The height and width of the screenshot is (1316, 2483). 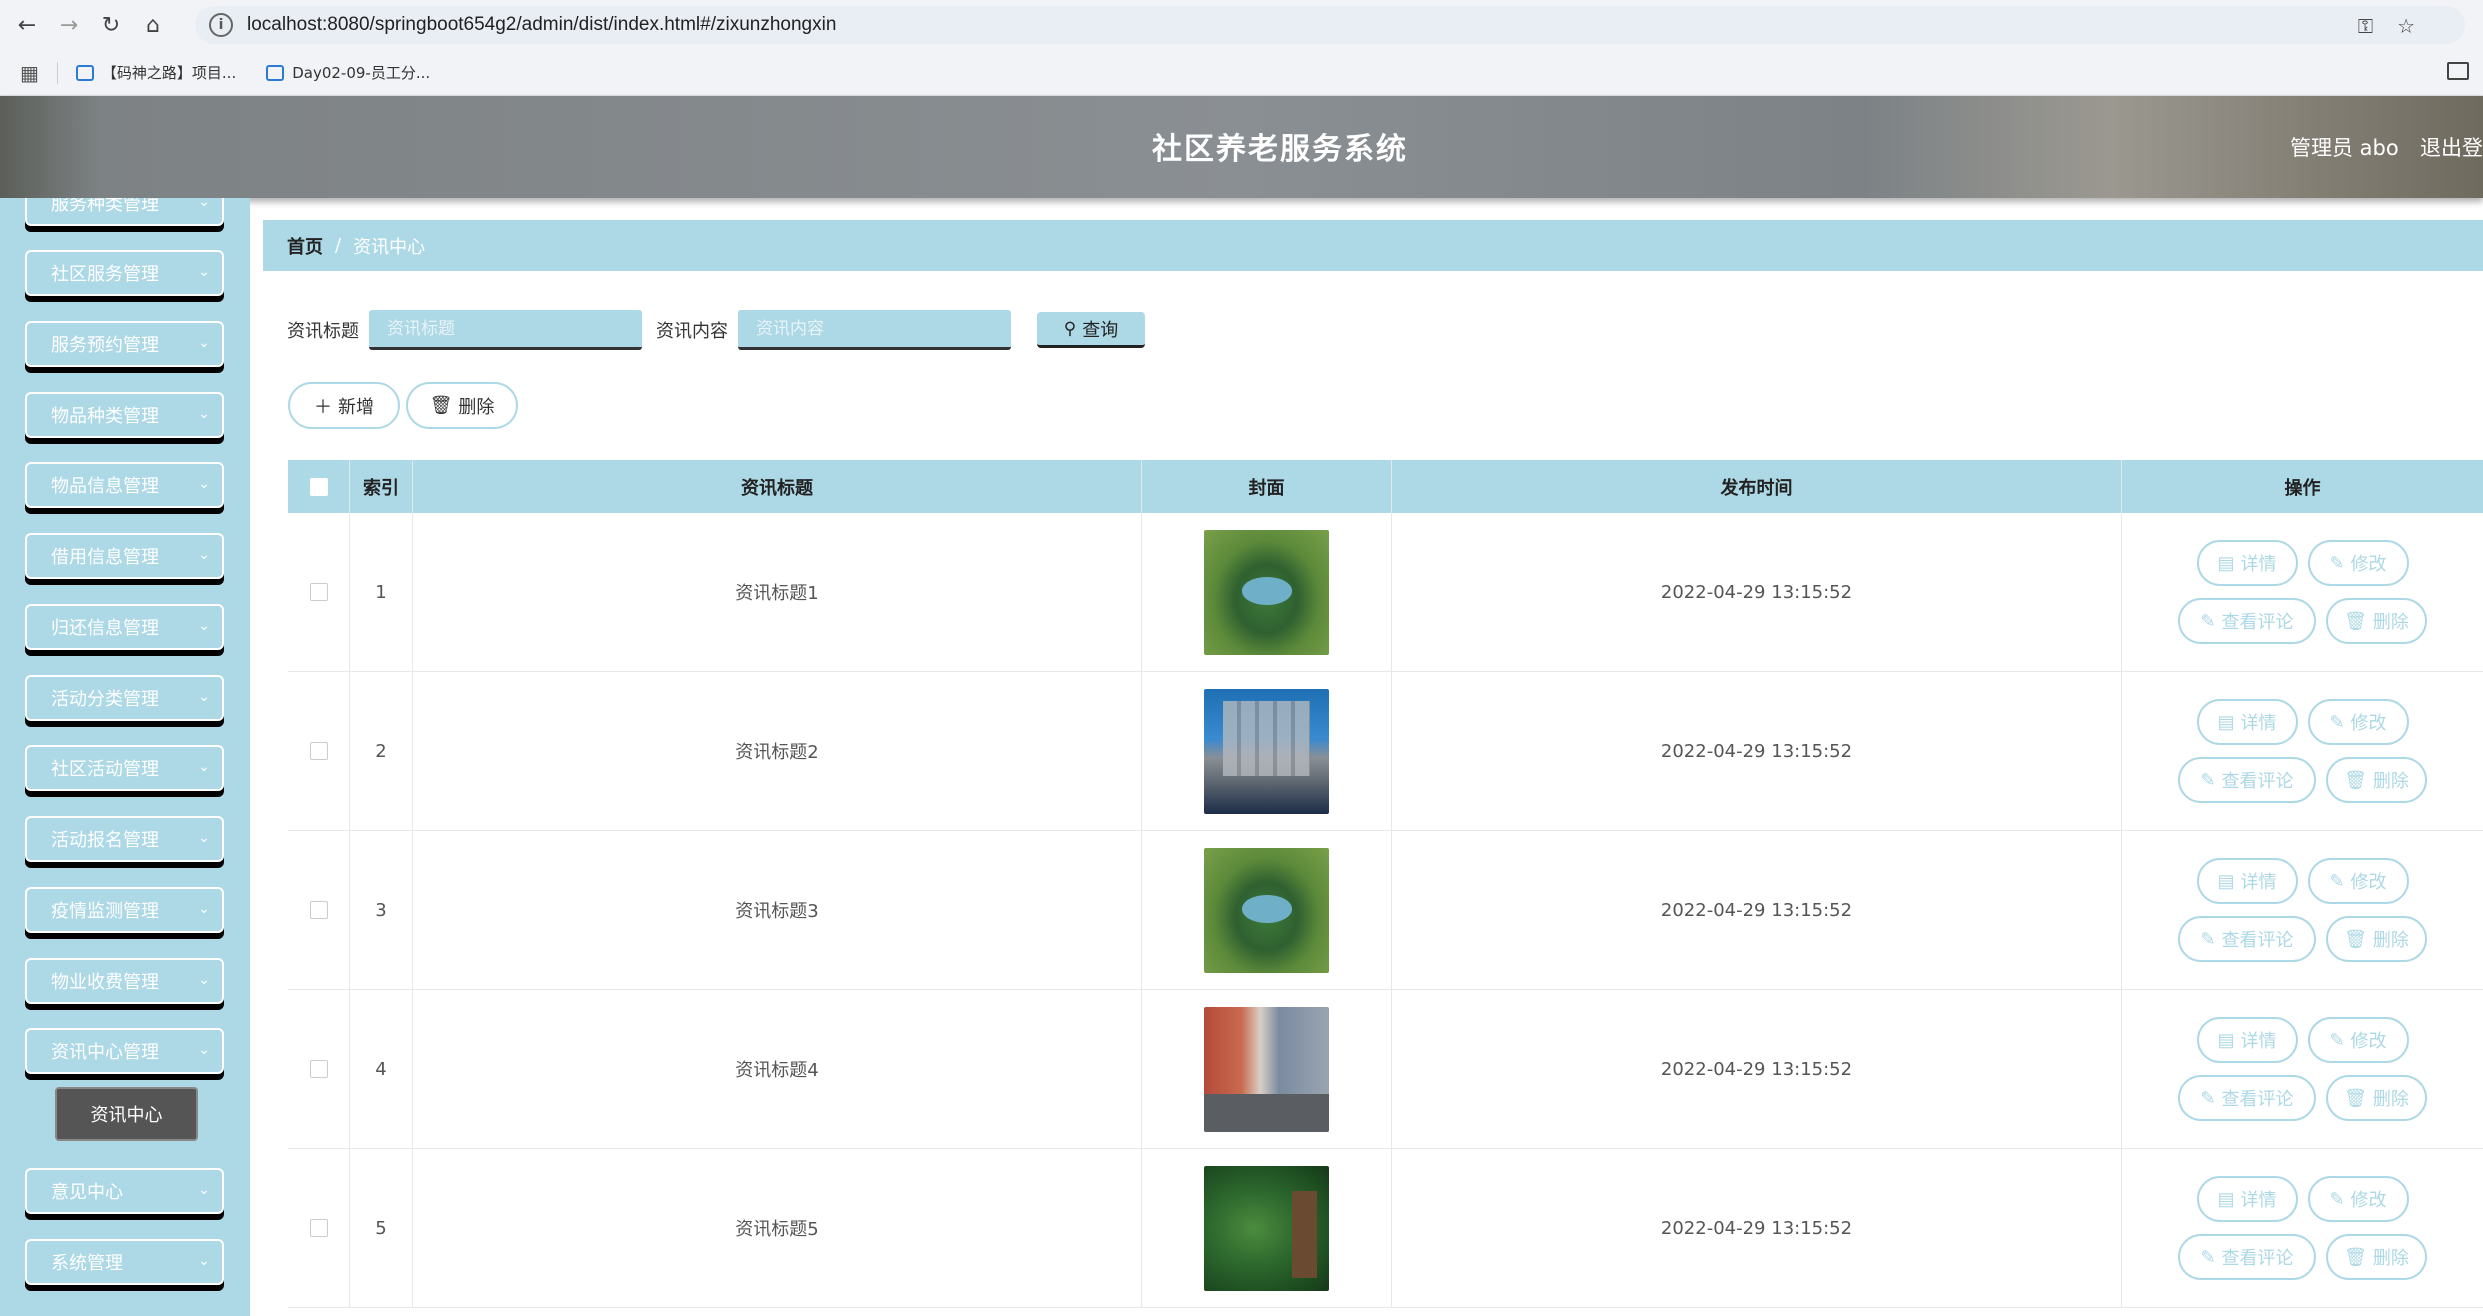 I want to click on breadcrumb-current: 资讯中心, so click(x=389, y=247).